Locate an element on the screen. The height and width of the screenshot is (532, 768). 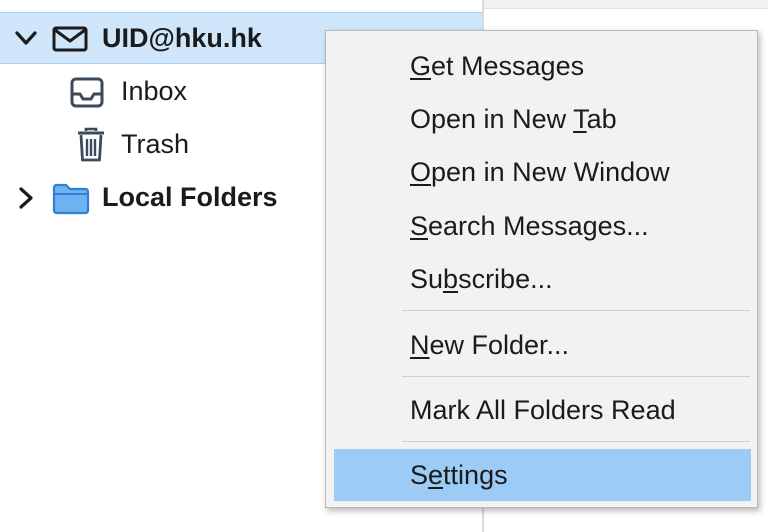
menu-item-label: Get Messages is located at coordinates (497, 65).